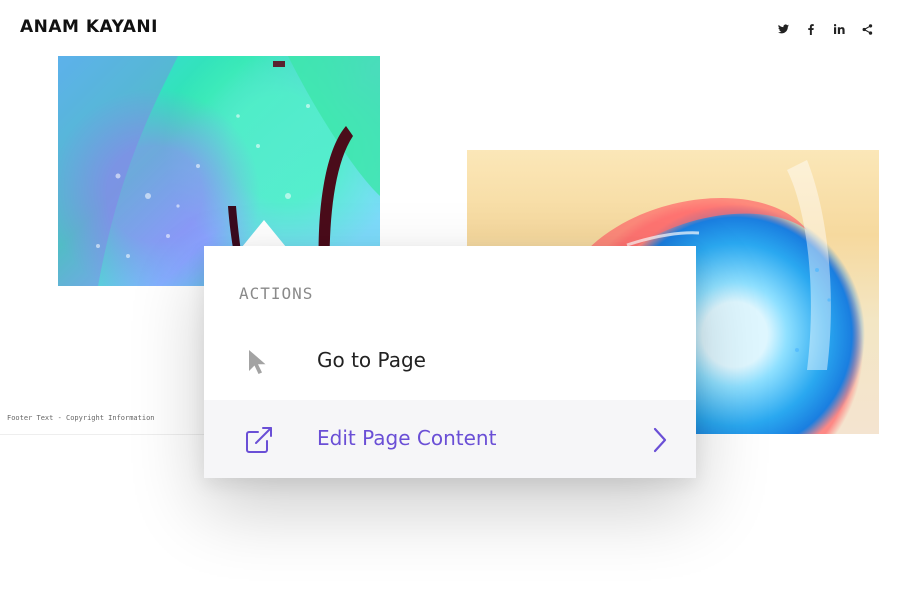  I want to click on share-icon, so click(867, 29).